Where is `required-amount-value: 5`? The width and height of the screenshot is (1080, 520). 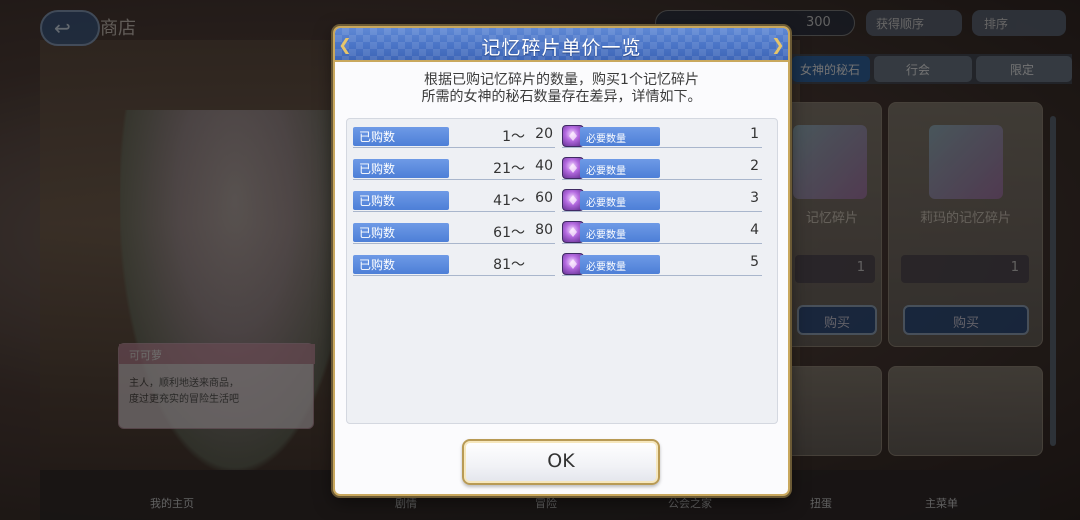
required-amount-value: 5 is located at coordinates (754, 262).